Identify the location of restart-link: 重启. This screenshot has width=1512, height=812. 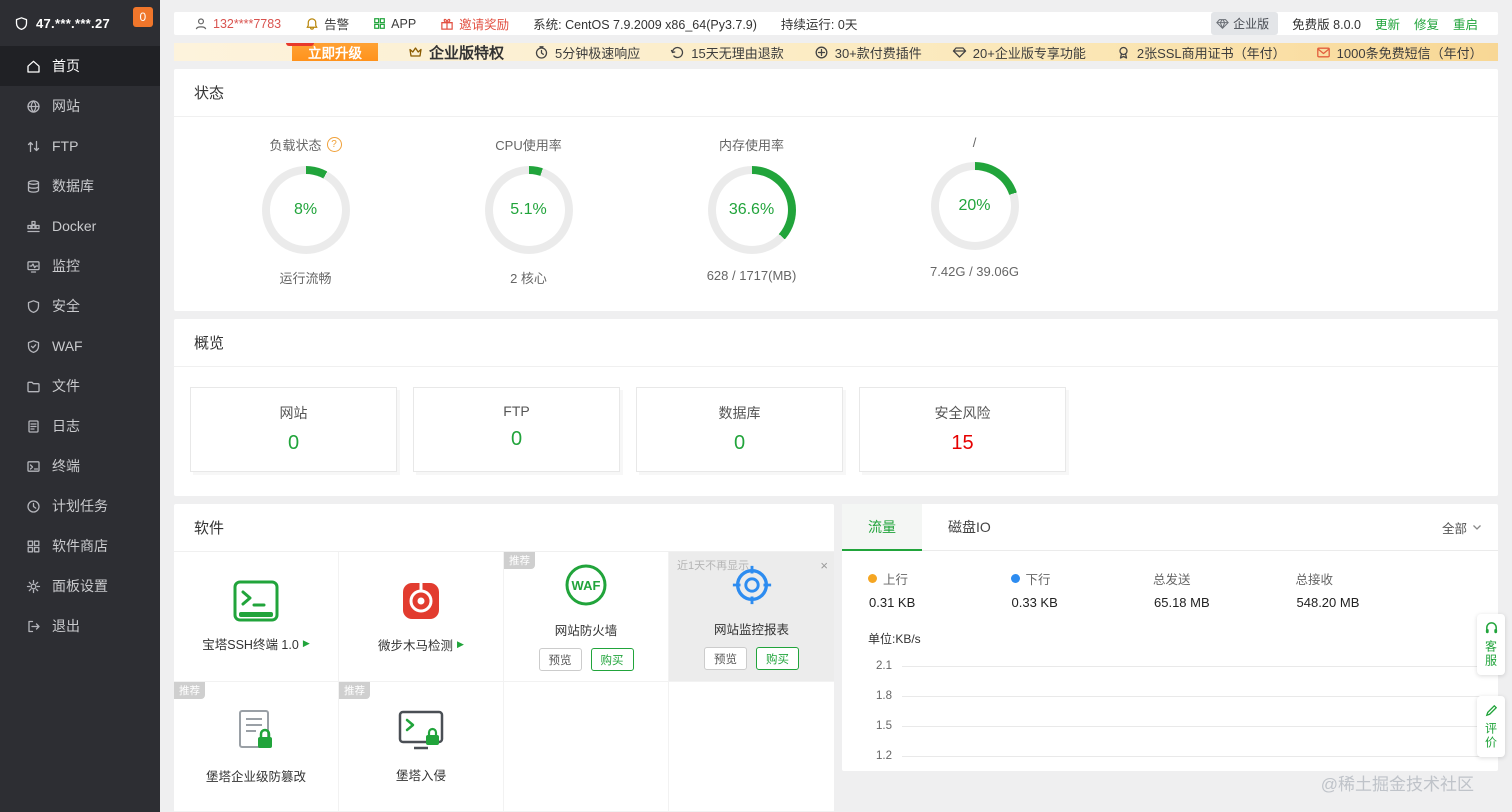
(1465, 23).